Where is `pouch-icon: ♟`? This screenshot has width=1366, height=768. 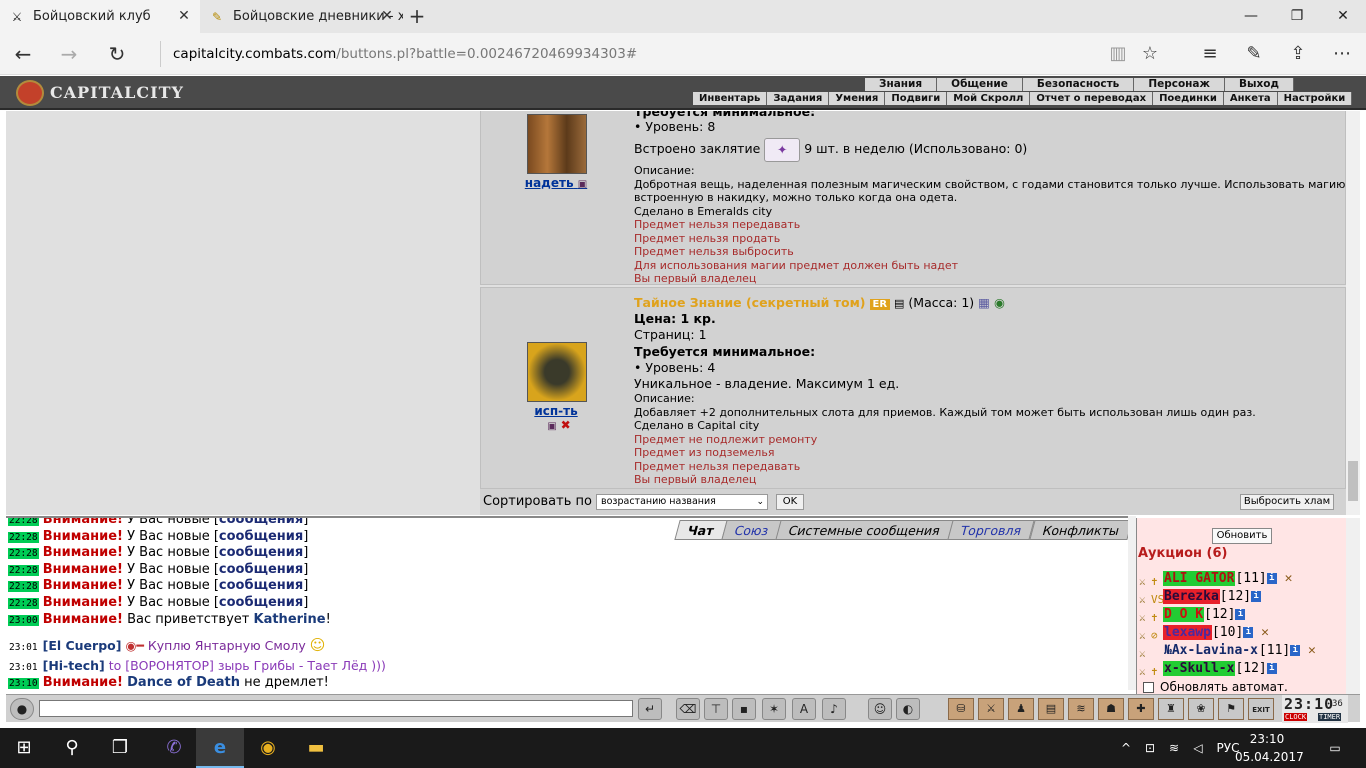 pouch-icon: ♟ is located at coordinates (1021, 709).